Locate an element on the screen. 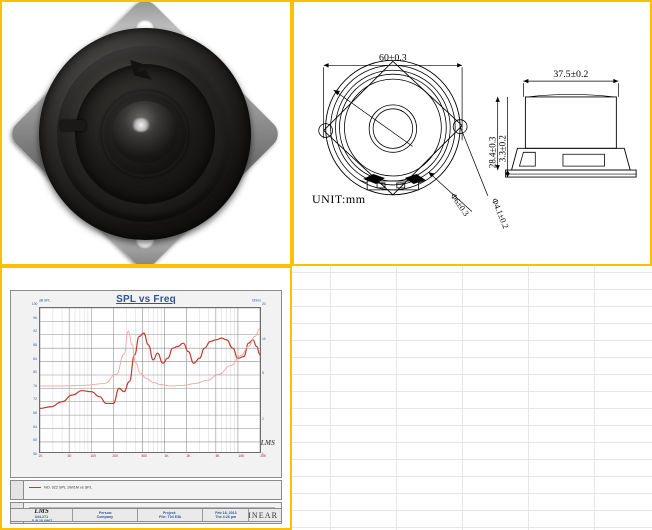 The image size is (652, 530). footer-cell: Person: Company is located at coordinates (106, 515).